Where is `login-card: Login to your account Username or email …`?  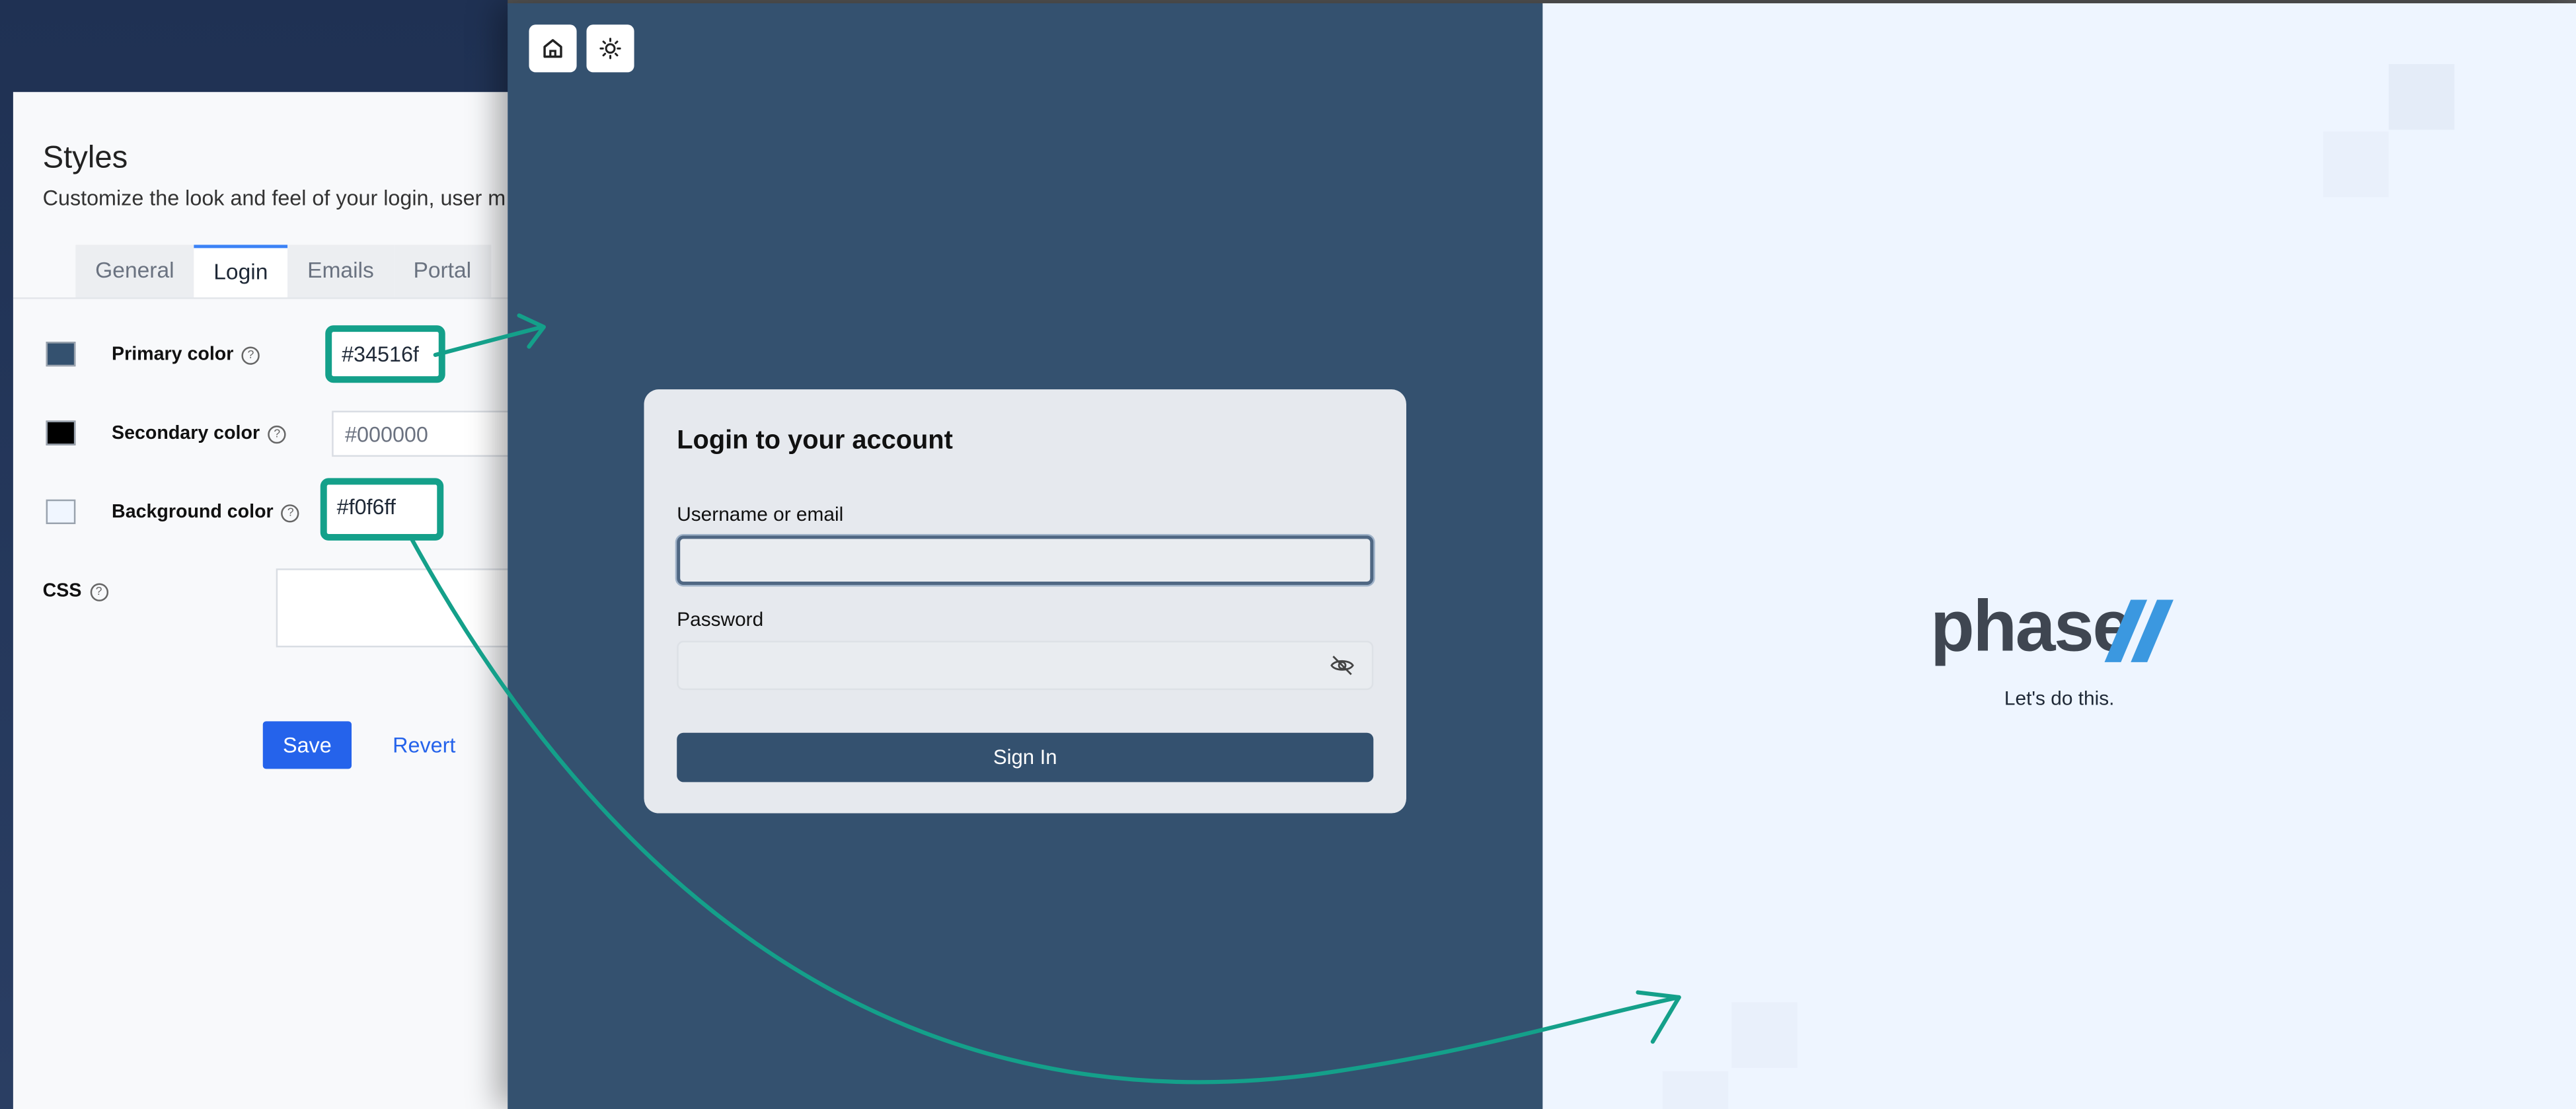 login-card: Login to your account Username or email … is located at coordinates (1025, 601).